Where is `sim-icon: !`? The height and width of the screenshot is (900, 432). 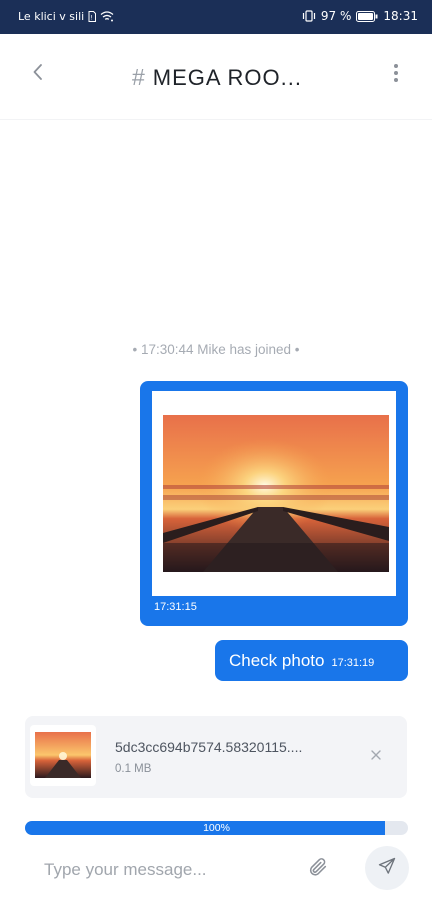
sim-icon: ! is located at coordinates (92, 16).